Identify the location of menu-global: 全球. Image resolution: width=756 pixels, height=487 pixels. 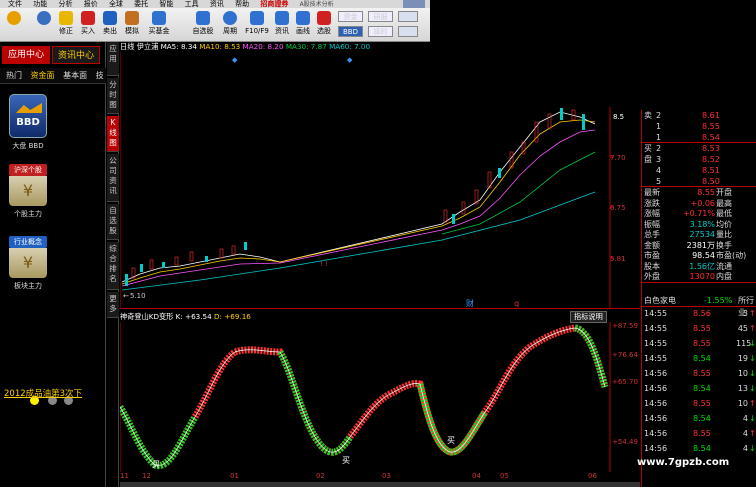
(116, 4).